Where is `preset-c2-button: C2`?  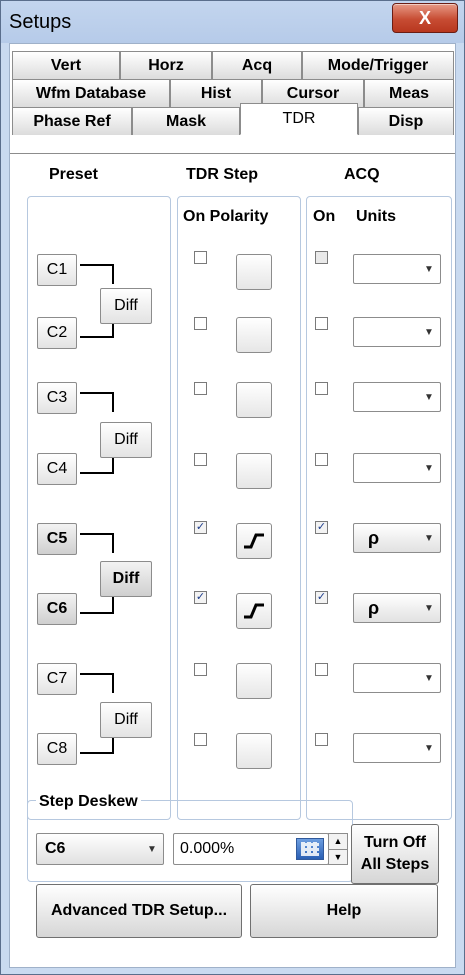
preset-c2-button: C2 is located at coordinates (57, 333).